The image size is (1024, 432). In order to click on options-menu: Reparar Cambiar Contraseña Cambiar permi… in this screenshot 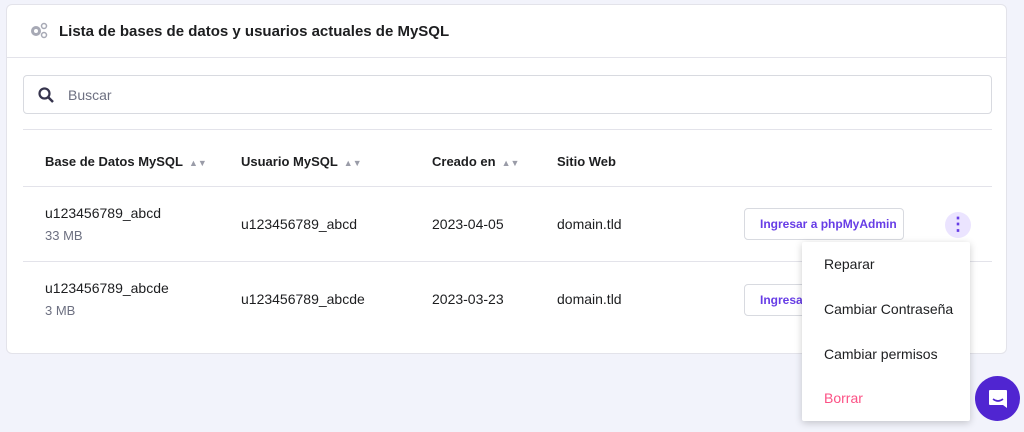, I will do `click(886, 331)`.